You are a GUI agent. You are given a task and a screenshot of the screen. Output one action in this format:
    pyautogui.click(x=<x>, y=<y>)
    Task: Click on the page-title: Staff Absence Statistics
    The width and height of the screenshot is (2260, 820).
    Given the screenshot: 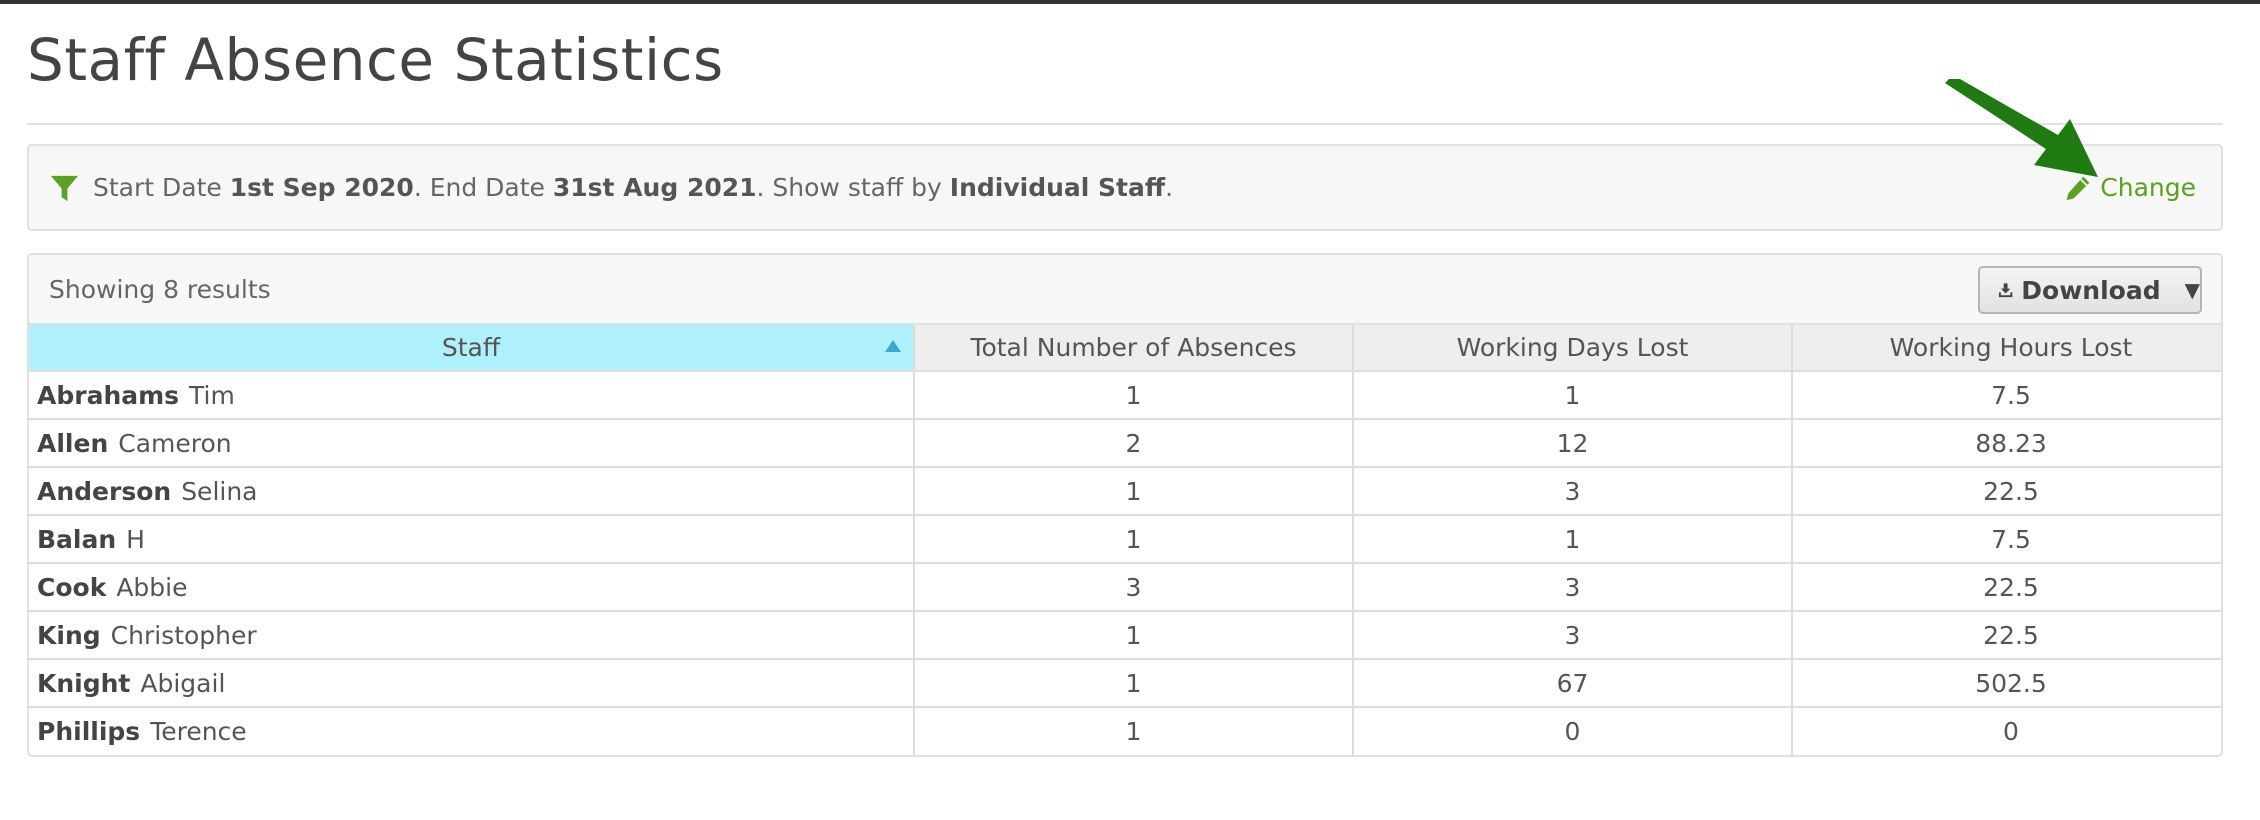 What is the action you would take?
    pyautogui.click(x=375, y=60)
    